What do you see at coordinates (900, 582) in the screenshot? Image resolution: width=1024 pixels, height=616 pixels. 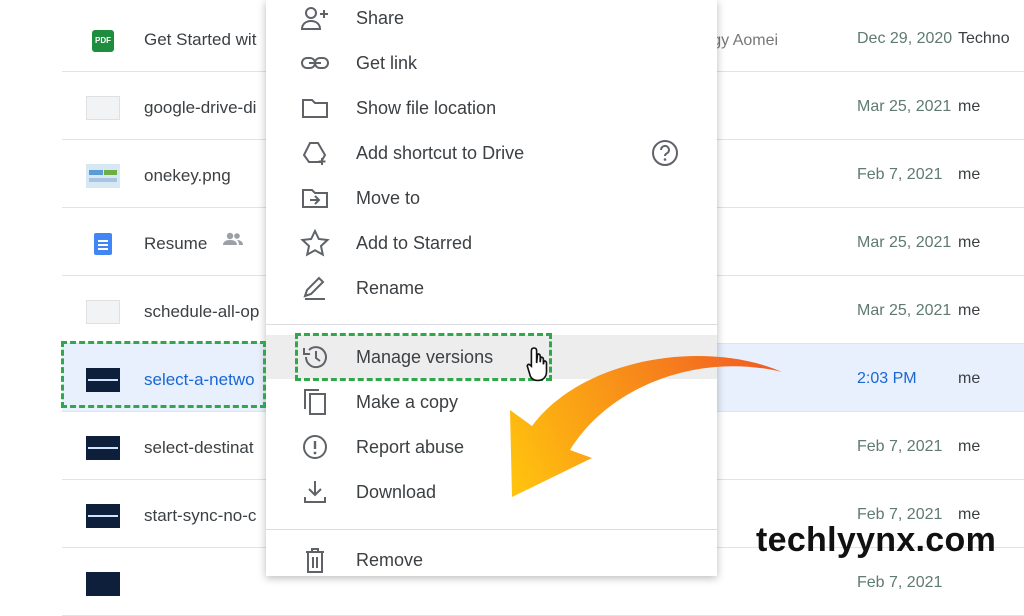 I see `file-modified-date: Feb 7, 2021` at bounding box center [900, 582].